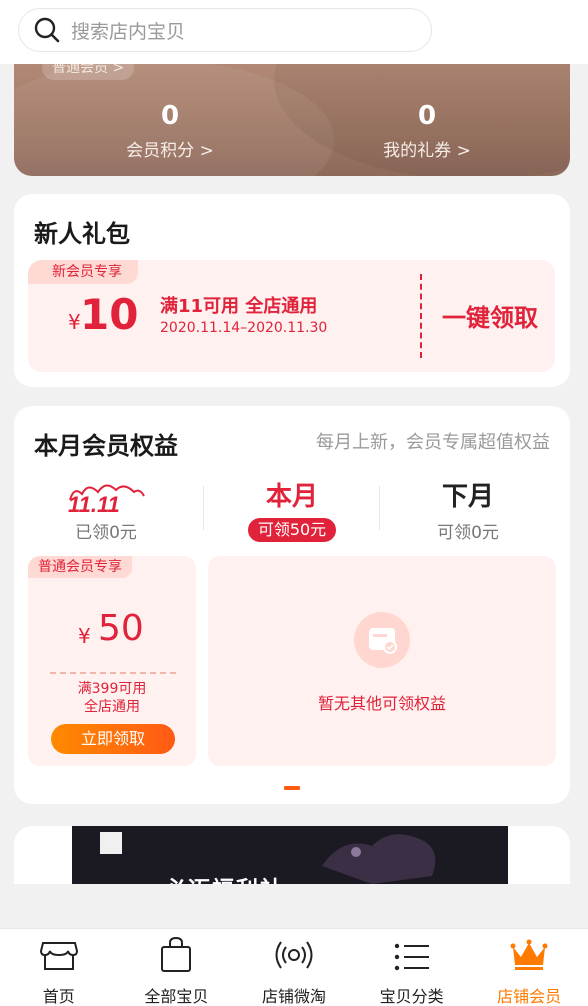 This screenshot has width=588, height=1006. Describe the element at coordinates (106, 533) in the screenshot. I see `tab-double11-sub: 已领0元` at that location.